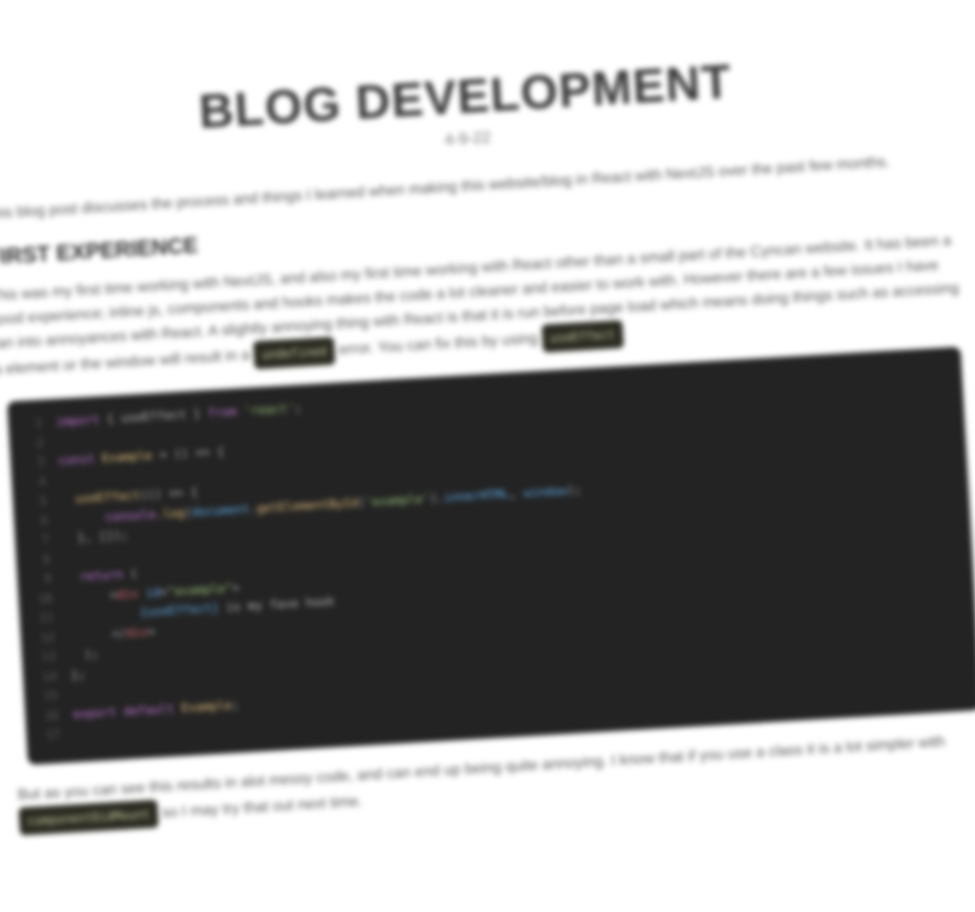  What do you see at coordinates (269, 409) in the screenshot?
I see `code-token: 'react'` at bounding box center [269, 409].